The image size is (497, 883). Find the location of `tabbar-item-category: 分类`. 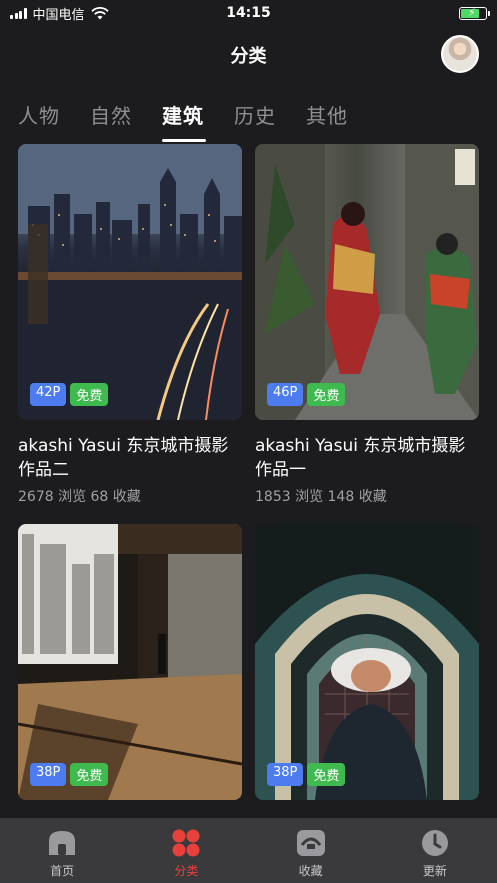

tabbar-item-category: 分类 is located at coordinates (186, 855).